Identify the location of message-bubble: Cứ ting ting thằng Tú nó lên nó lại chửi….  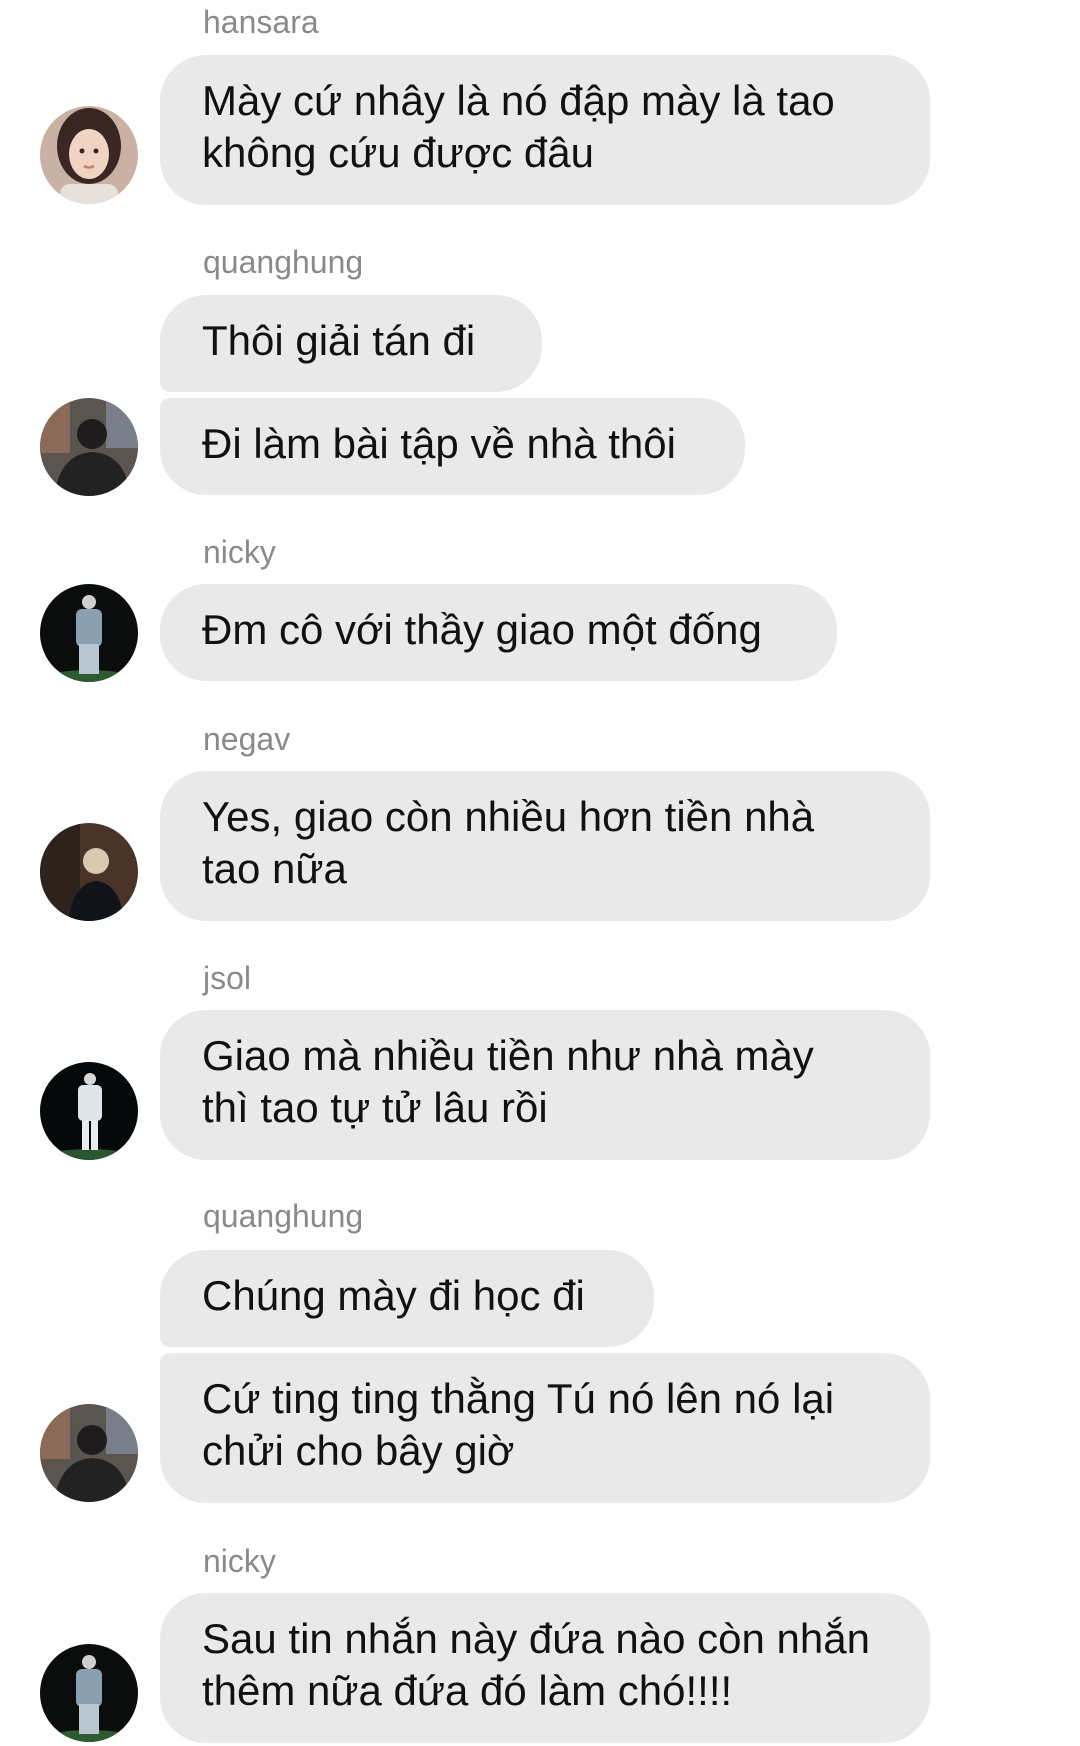
(545, 1428).